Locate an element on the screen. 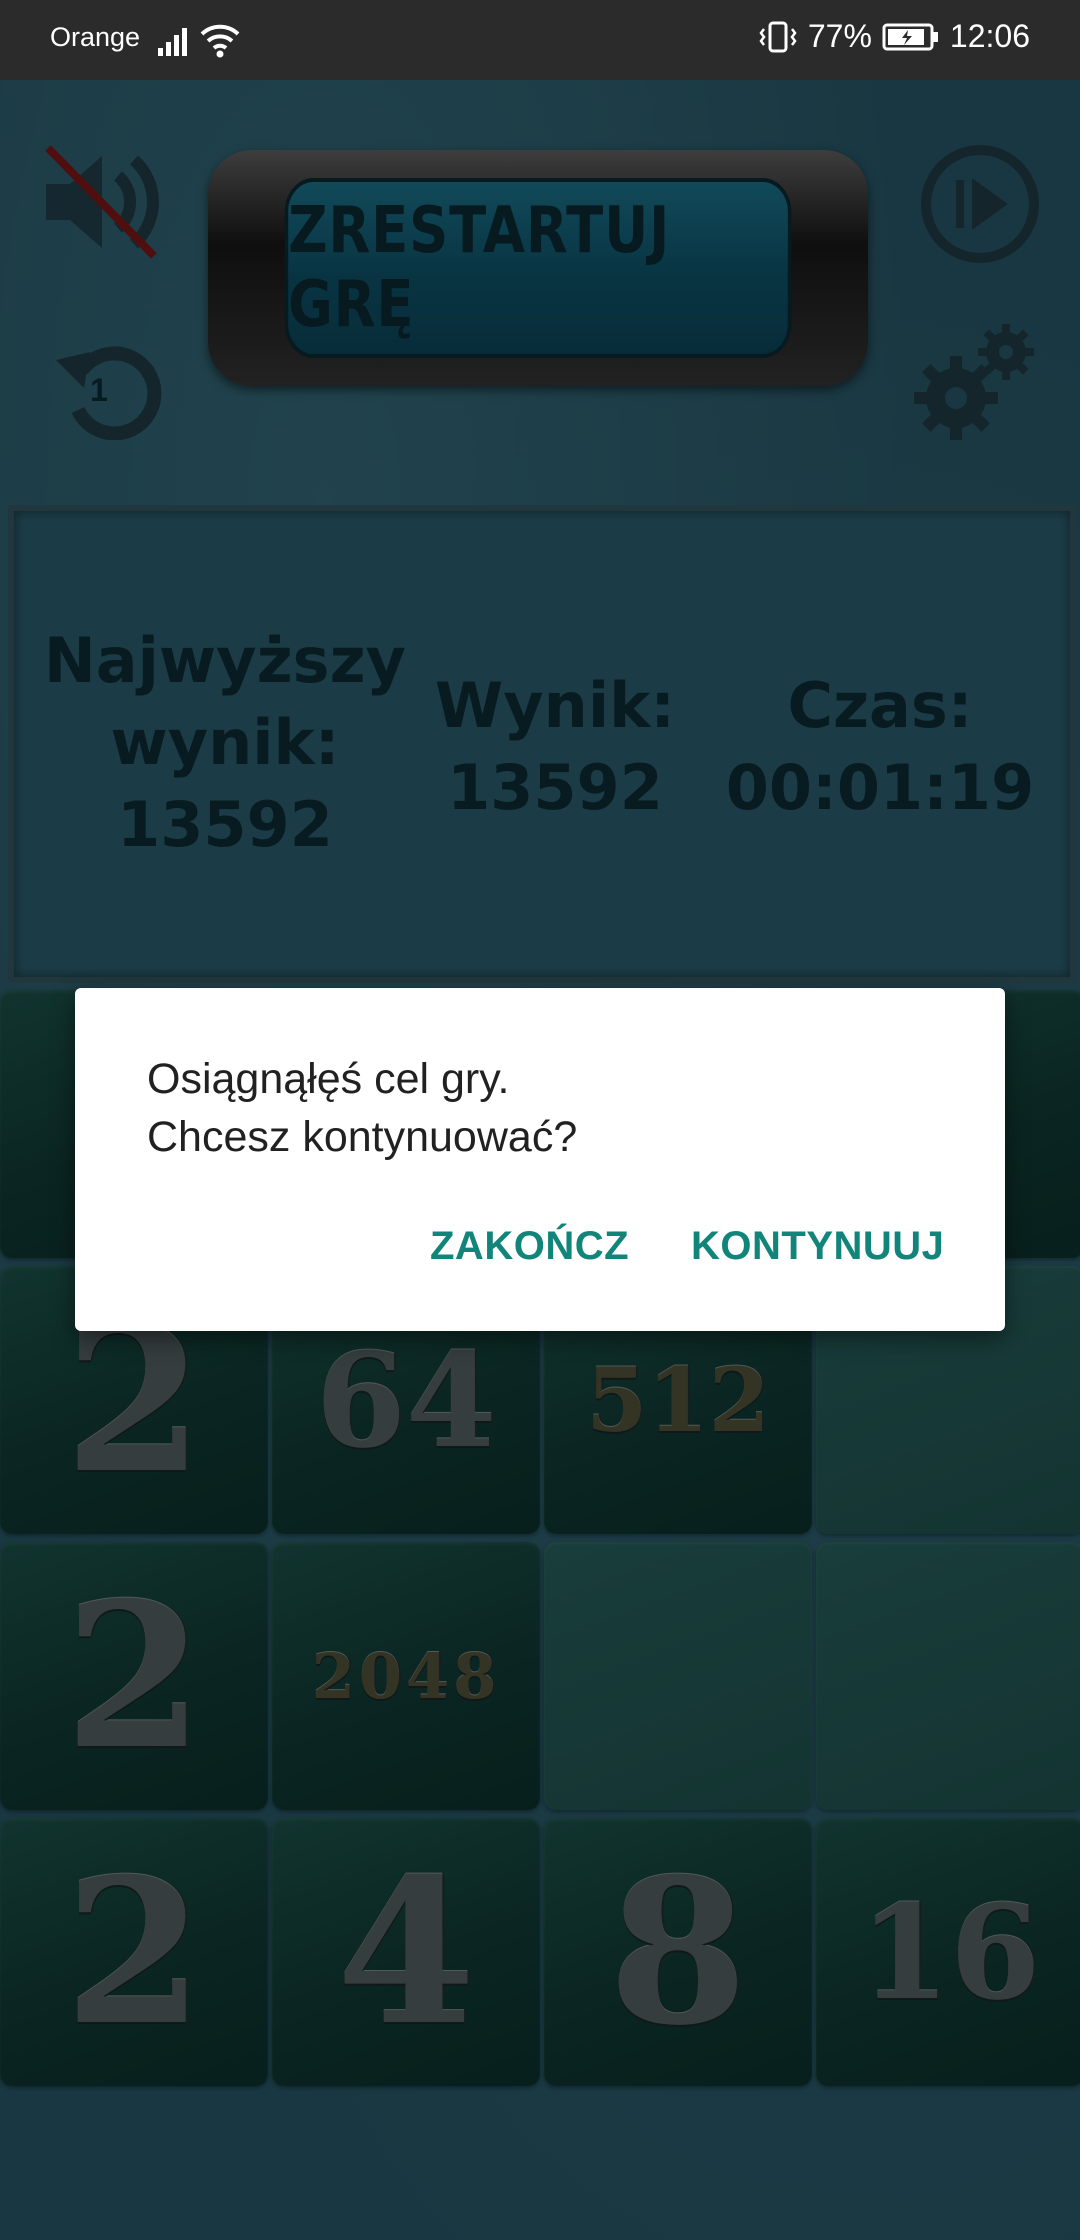 This screenshot has width=1080, height=2240. wifi-icon is located at coordinates (220, 41).